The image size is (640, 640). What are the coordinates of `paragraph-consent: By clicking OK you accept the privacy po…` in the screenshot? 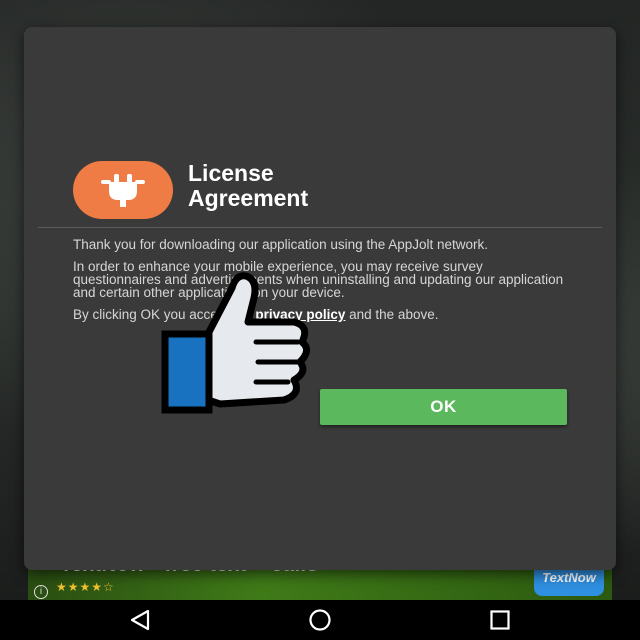 It's located at (323, 314).